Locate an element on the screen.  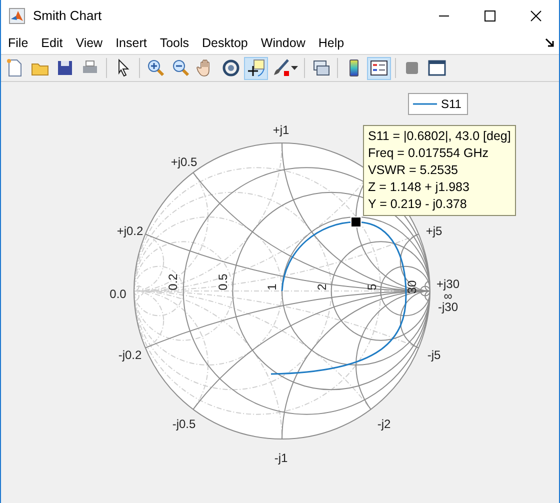
axis-label: +j0.5 is located at coordinates (184, 162).